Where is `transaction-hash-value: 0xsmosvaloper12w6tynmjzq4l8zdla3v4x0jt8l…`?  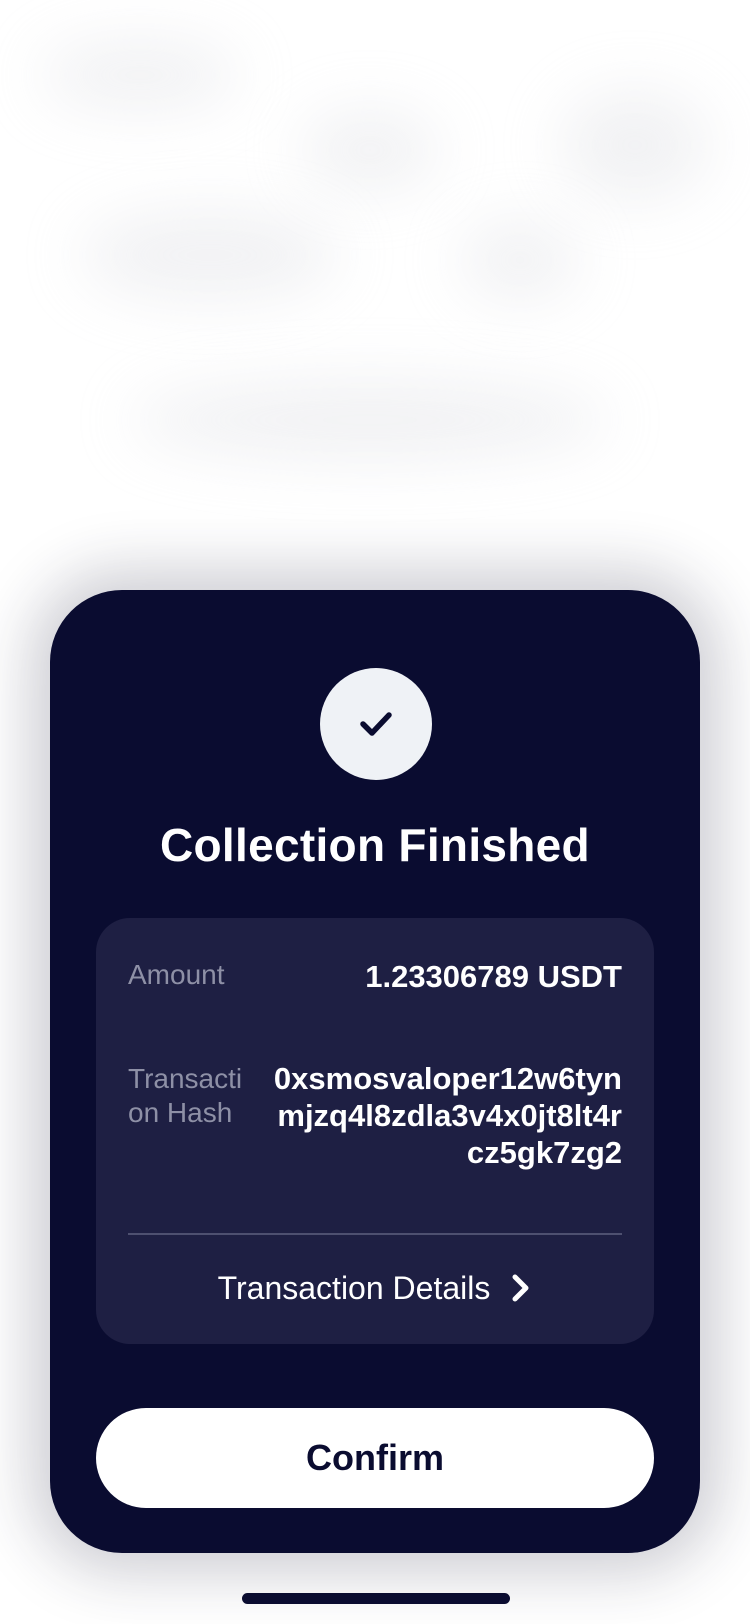 transaction-hash-value: 0xsmosvaloper12w6tynmjzq4l8zdla3v4x0jt8l… is located at coordinates (447, 1115).